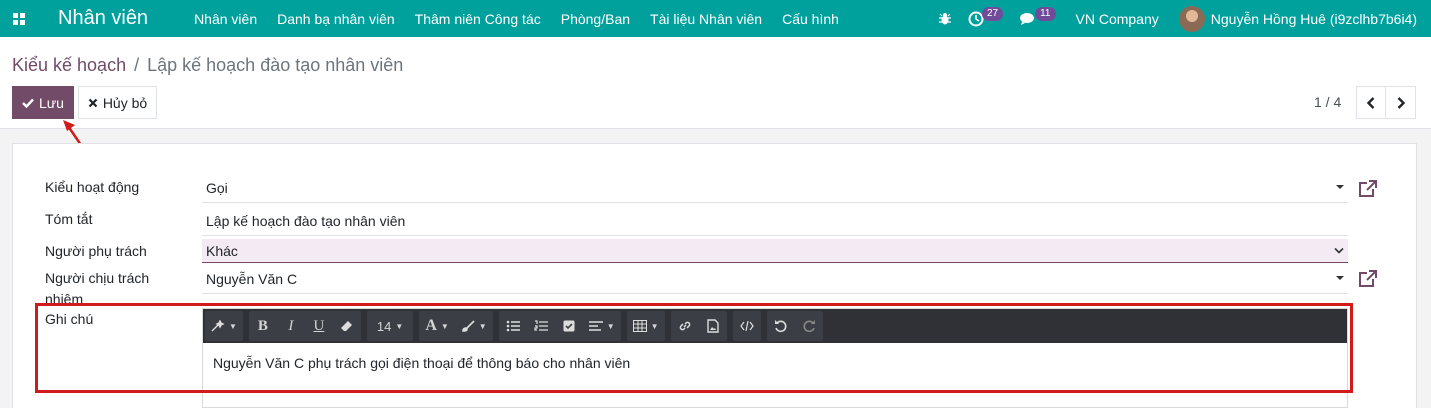  What do you see at coordinates (775, 188) in the screenshot?
I see `activity-type-field: Gọi` at bounding box center [775, 188].